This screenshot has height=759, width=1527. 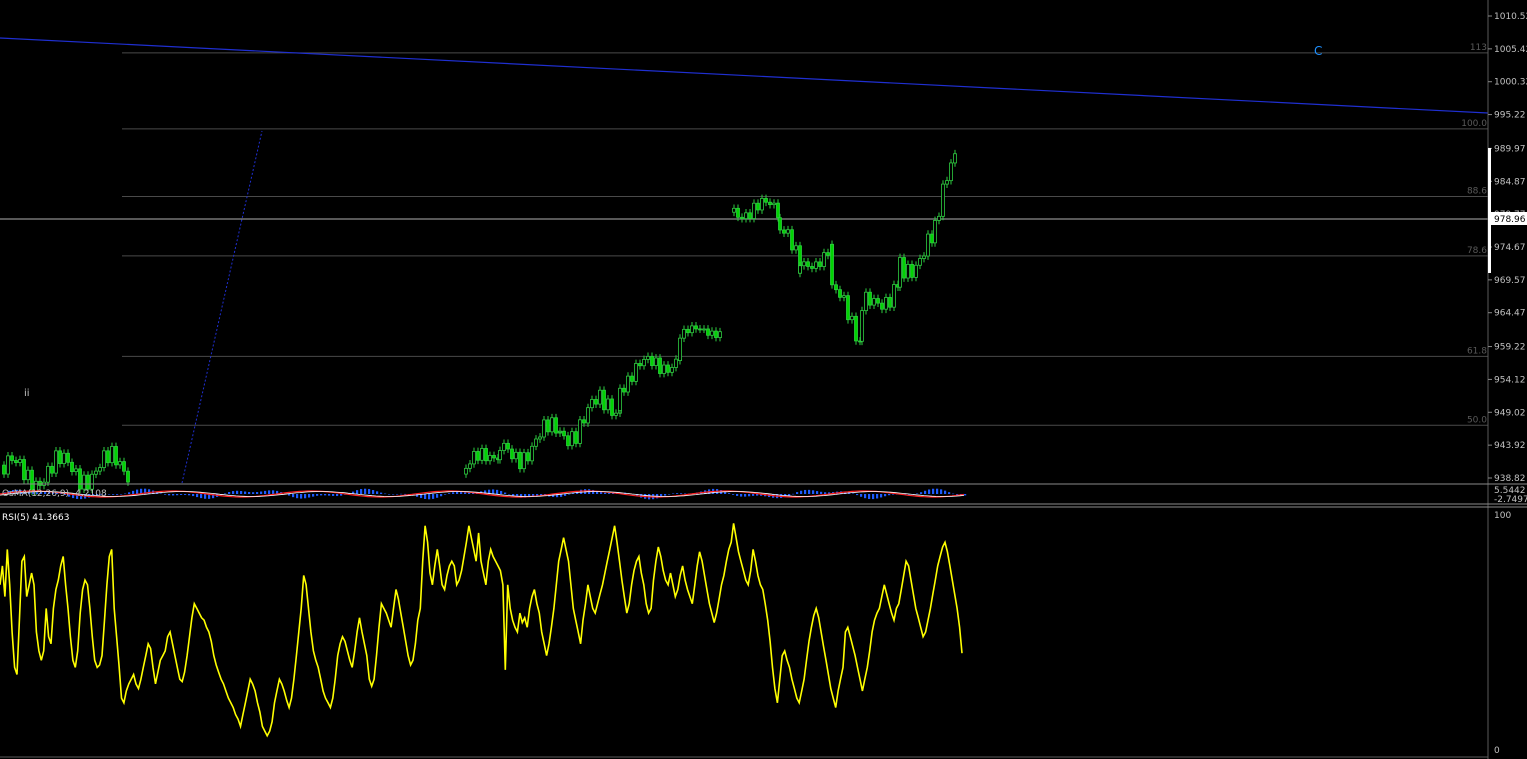 What do you see at coordinates (1510, 149) in the screenshot?
I see `price-axis-tick: 989.97` at bounding box center [1510, 149].